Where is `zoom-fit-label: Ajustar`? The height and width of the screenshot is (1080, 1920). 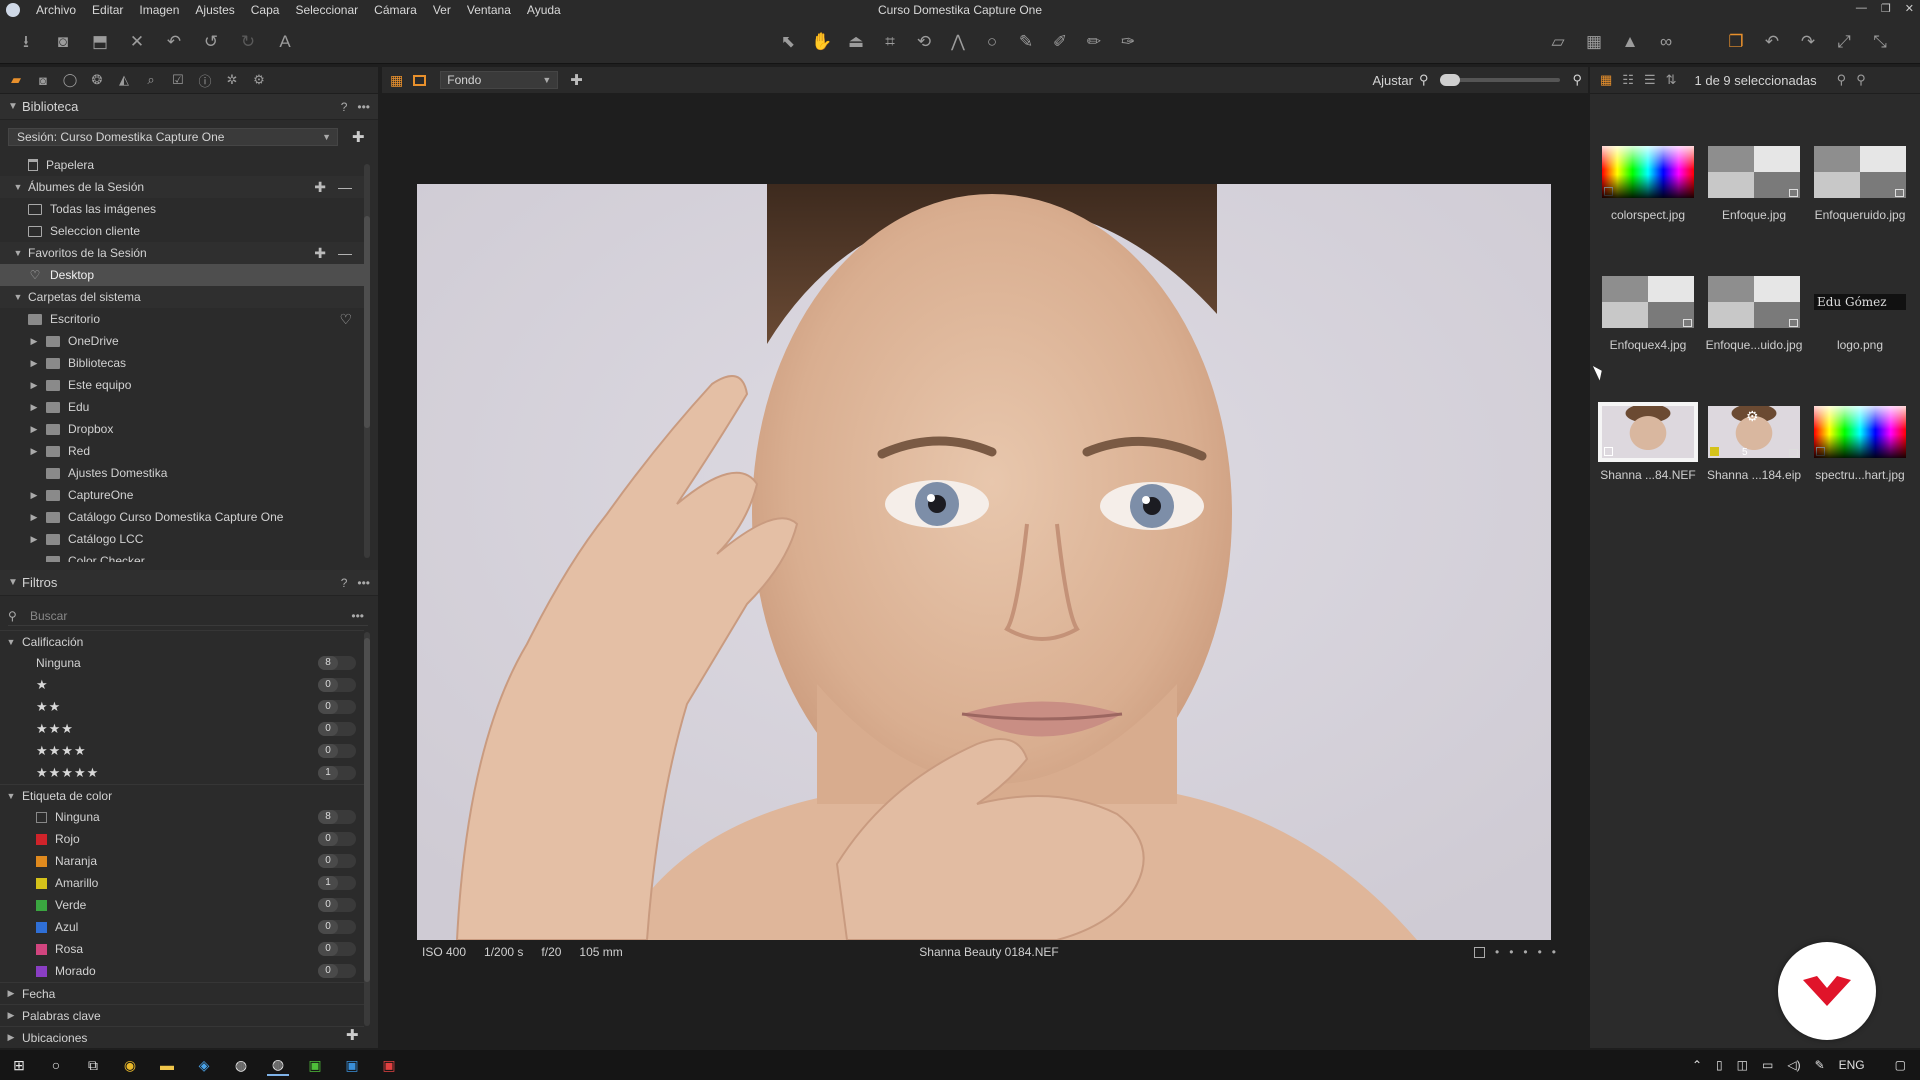
zoom-fit-label: Ajustar is located at coordinates (1392, 80).